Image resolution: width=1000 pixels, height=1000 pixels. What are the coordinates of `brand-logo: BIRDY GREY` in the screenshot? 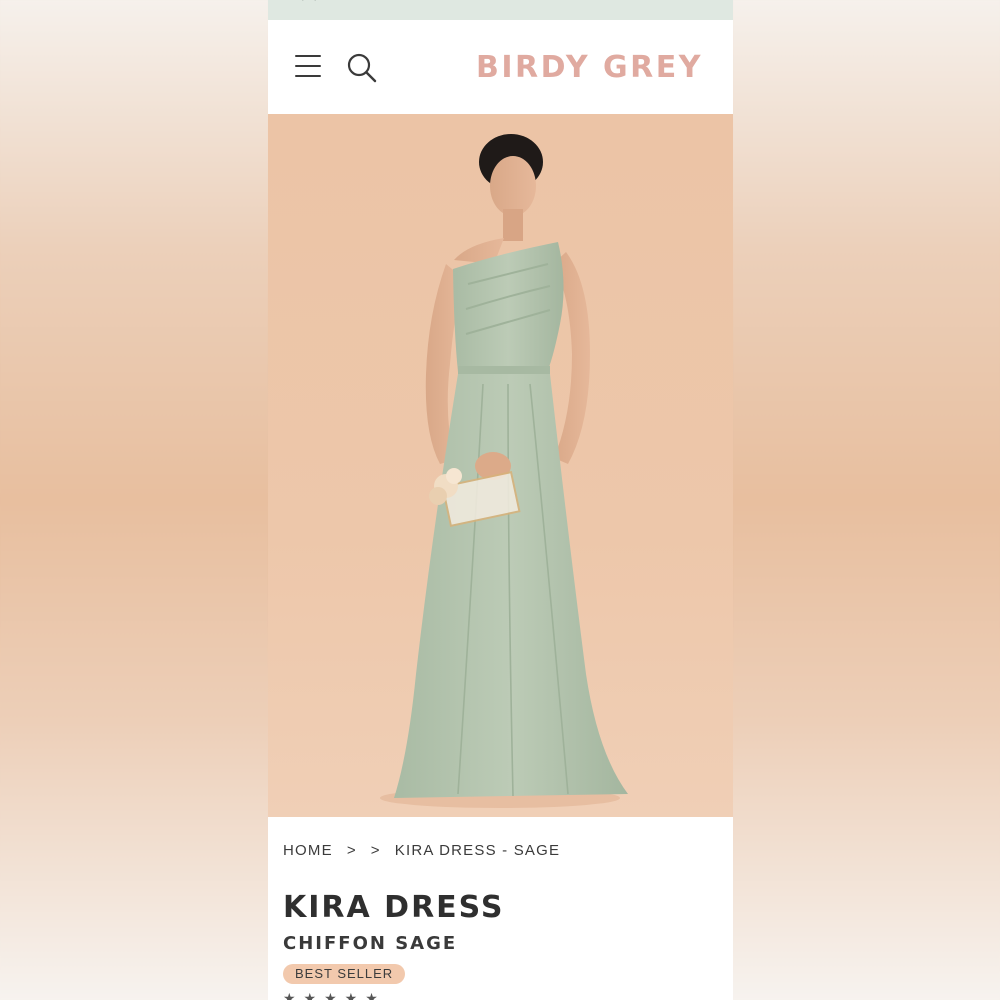 It's located at (589, 67).